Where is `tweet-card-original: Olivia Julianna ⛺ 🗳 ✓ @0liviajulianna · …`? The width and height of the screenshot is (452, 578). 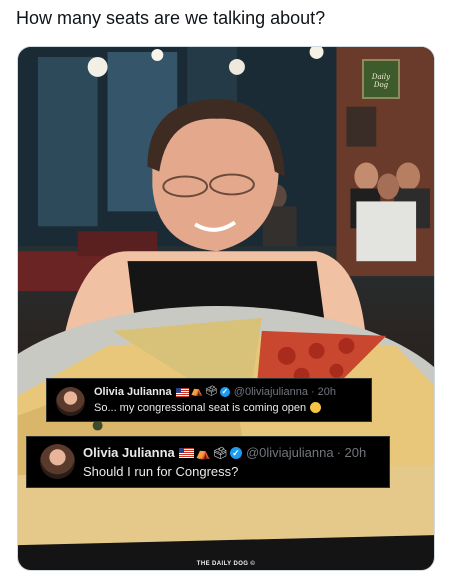
tweet-card-original: Olivia Julianna ⛺ 🗳 ✓ @0liviajulianna · … is located at coordinates (208, 462).